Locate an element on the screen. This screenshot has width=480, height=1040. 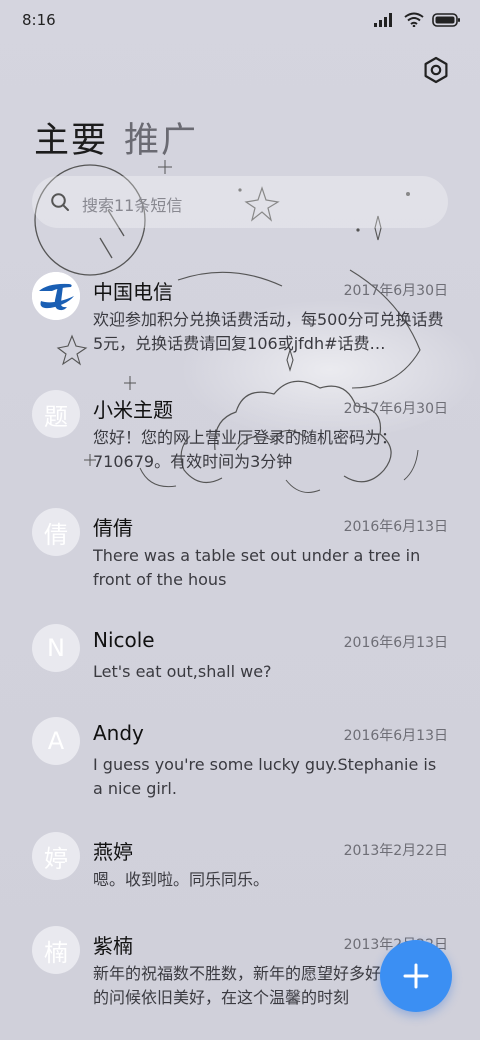
message-preview: 嗯。收到啦。同乐同乐。 is located at coordinates (181, 879).